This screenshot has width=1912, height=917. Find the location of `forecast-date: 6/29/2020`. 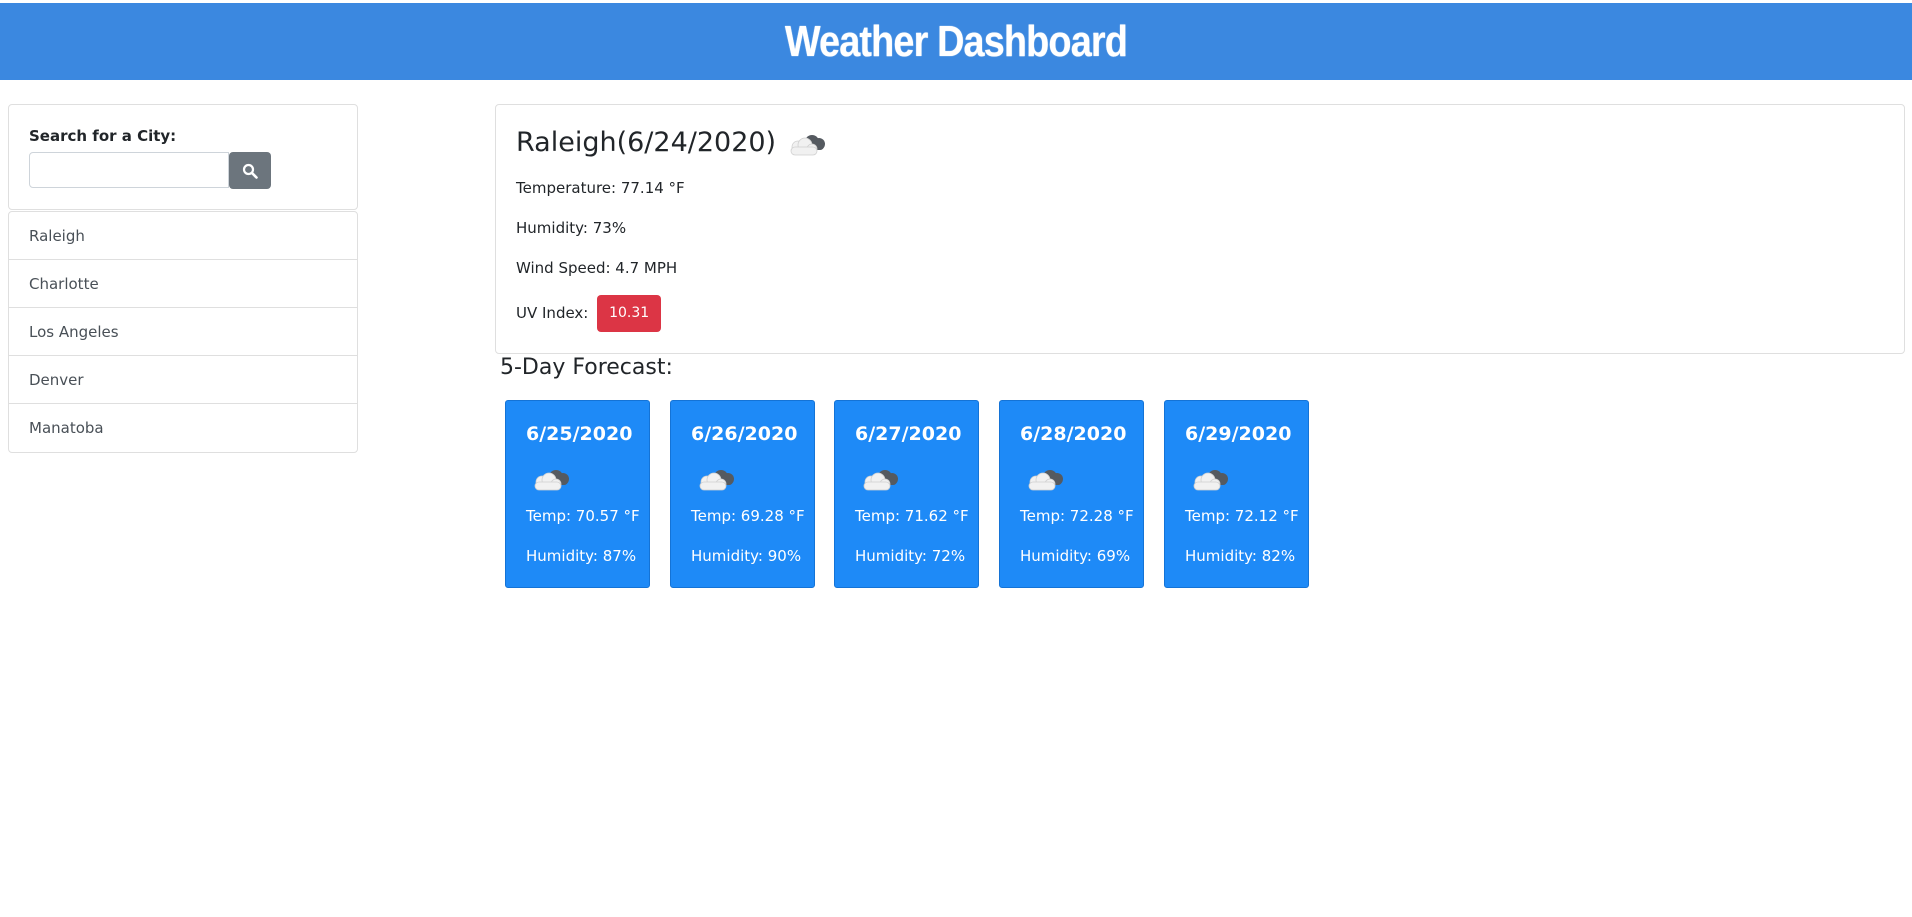

forecast-date: 6/29/2020 is located at coordinates (1238, 434).